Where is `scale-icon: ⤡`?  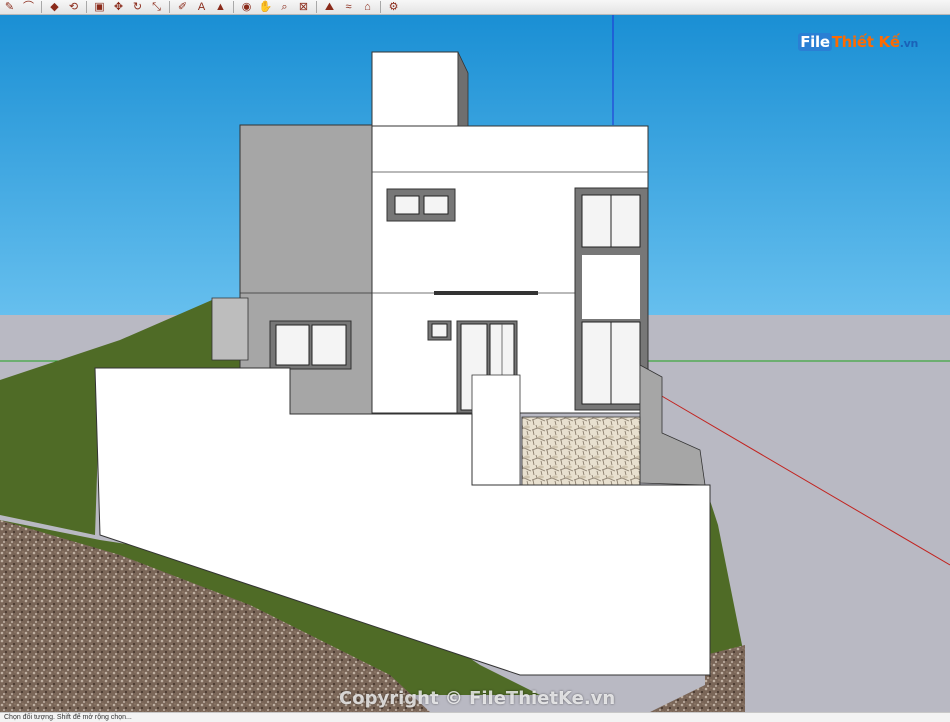
scale-icon: ⤡ is located at coordinates (156, 6).